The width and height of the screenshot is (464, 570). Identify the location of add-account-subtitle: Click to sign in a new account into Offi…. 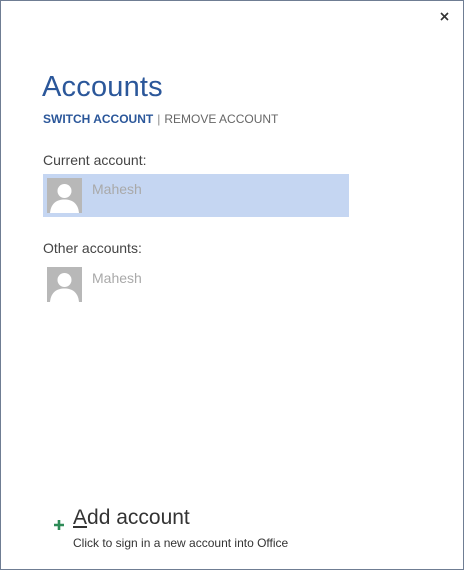
(181, 543).